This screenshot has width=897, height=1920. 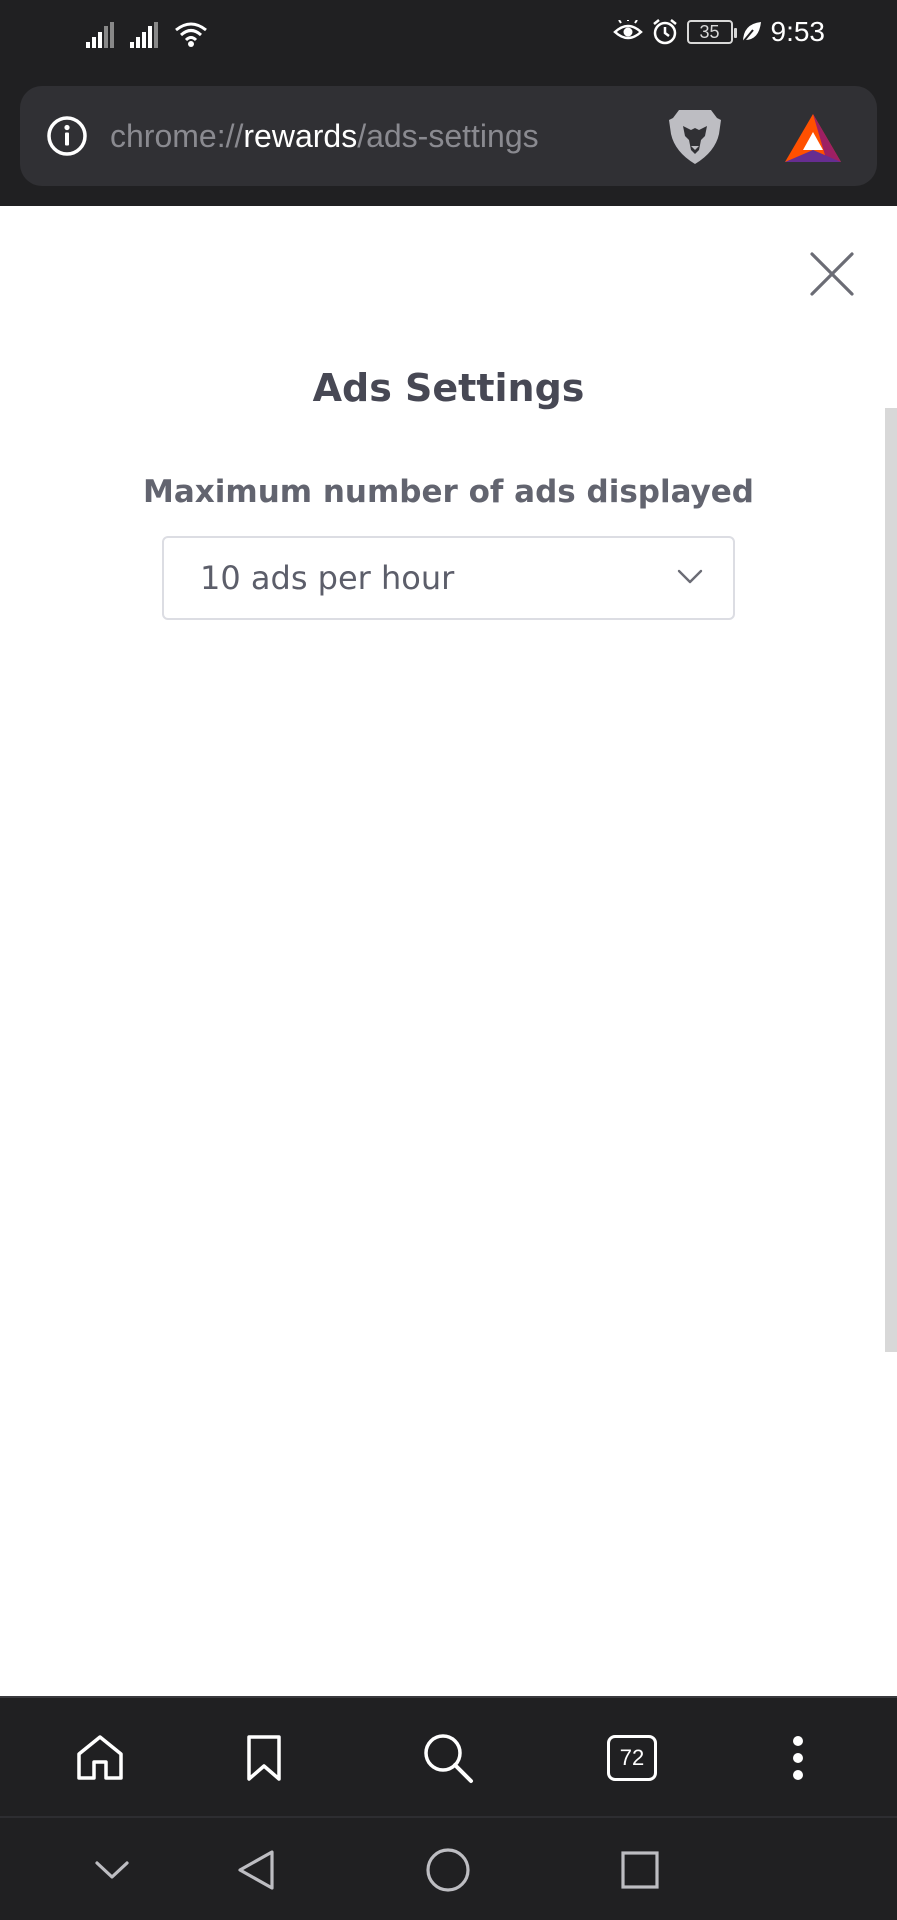 I want to click on bookmark-button, so click(x=264, y=1758).